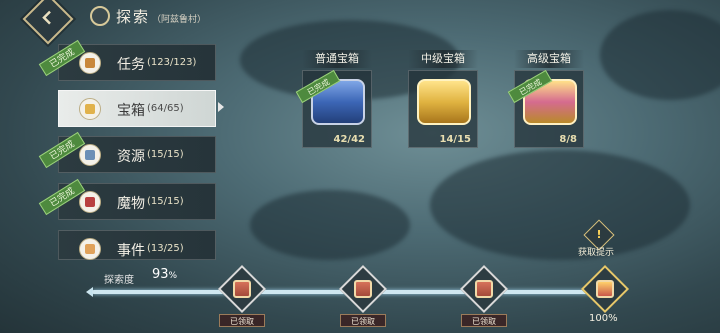  I want to click on sidebar-item-monsters: 魔物 (15/15) 已完成, so click(127, 199).